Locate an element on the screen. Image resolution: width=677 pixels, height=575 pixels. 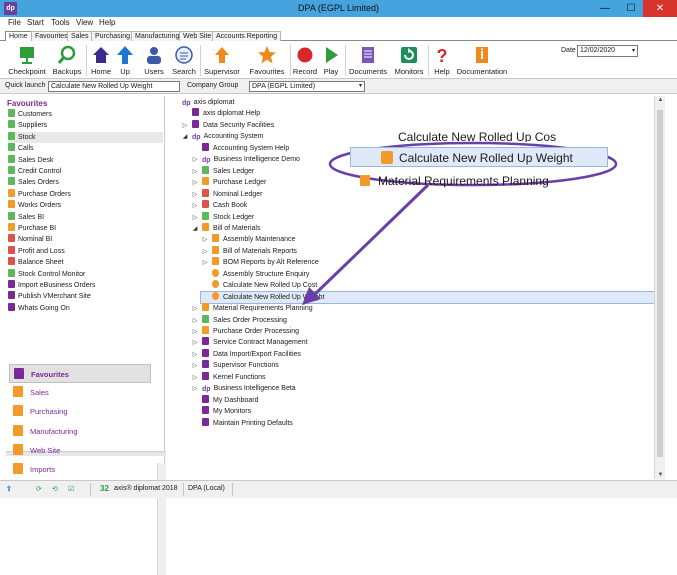
quick-launch-input: Calculate New Rolled Up Weight is located at coordinates (114, 86).